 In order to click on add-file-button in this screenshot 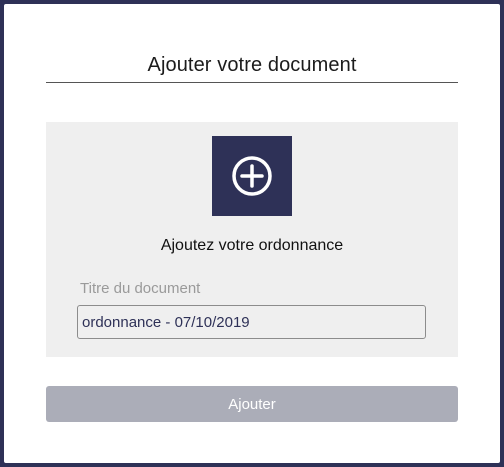, I will do `click(252, 176)`.